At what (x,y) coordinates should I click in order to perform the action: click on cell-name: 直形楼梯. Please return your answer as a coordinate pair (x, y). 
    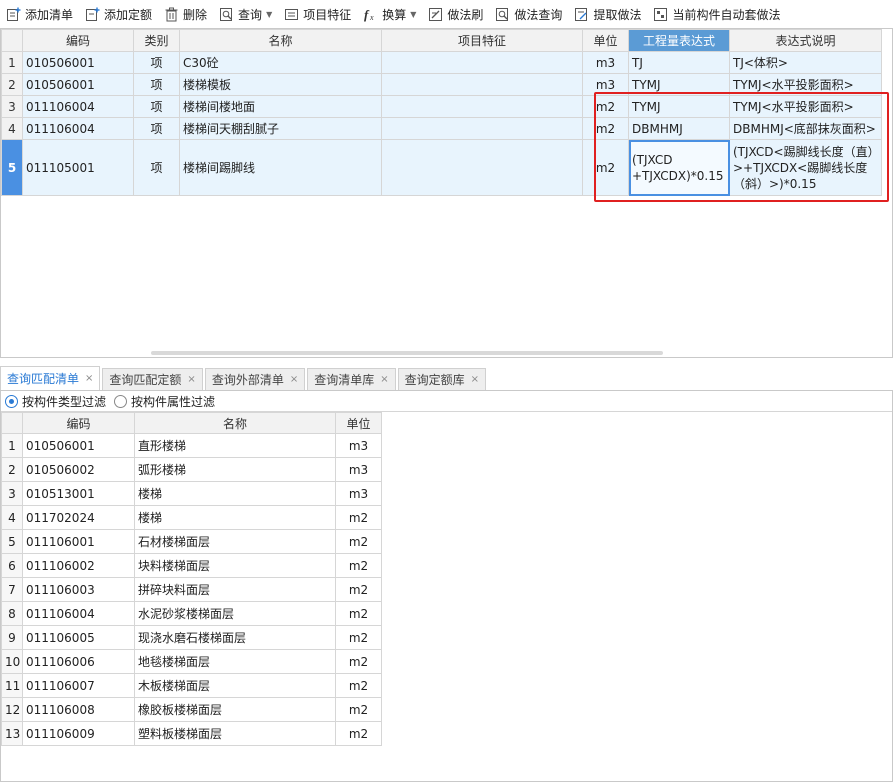
    Looking at the image, I should click on (235, 445).